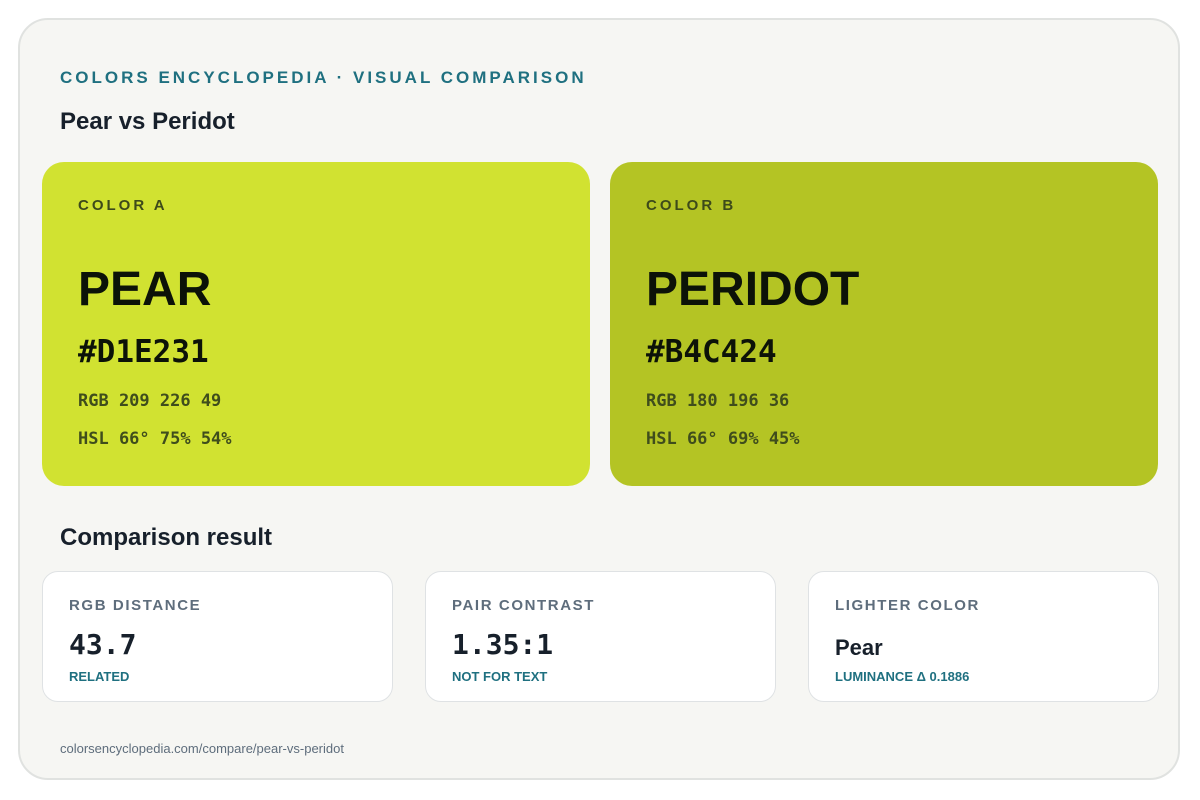 The image size is (1200, 800). What do you see at coordinates (691, 205) in the screenshot?
I see `color-b-label: COLOR B` at bounding box center [691, 205].